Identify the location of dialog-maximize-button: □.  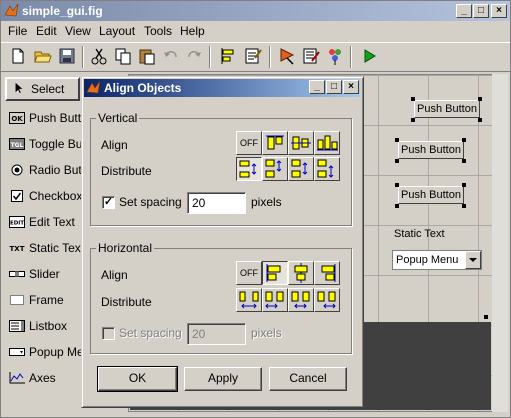
(334, 87).